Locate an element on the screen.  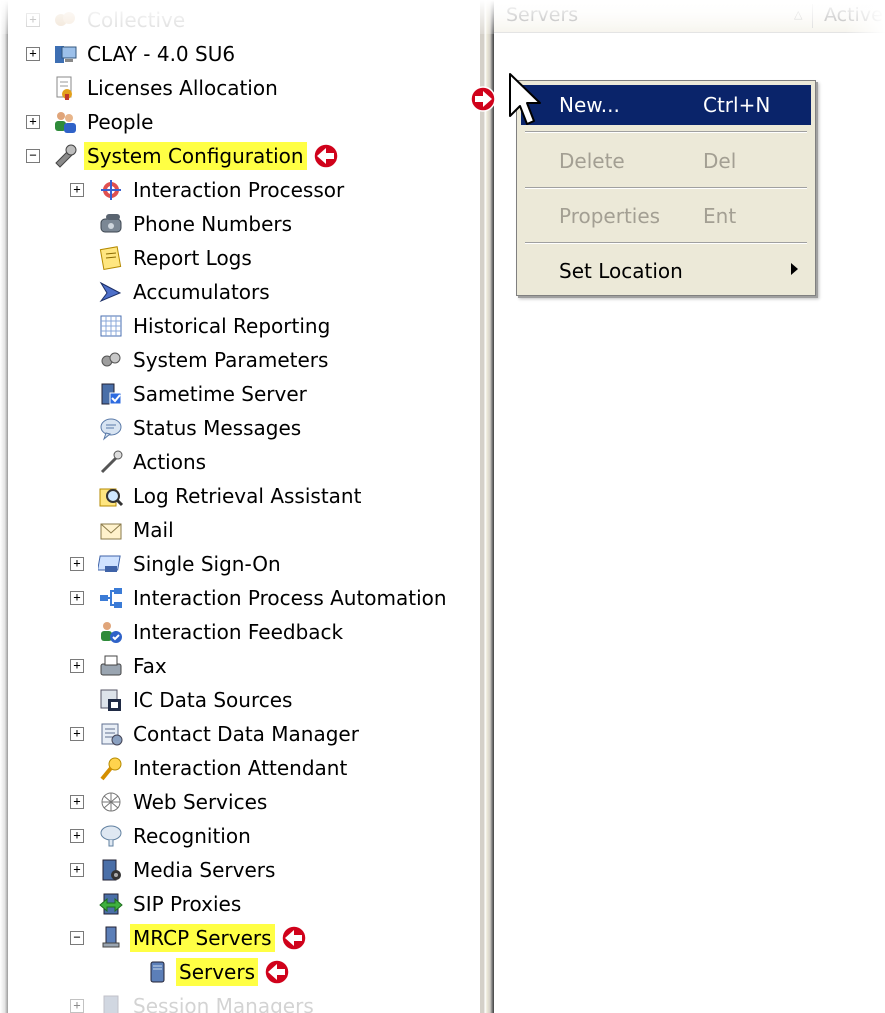
tree-node-label: SIP Proxies is located at coordinates (187, 904).